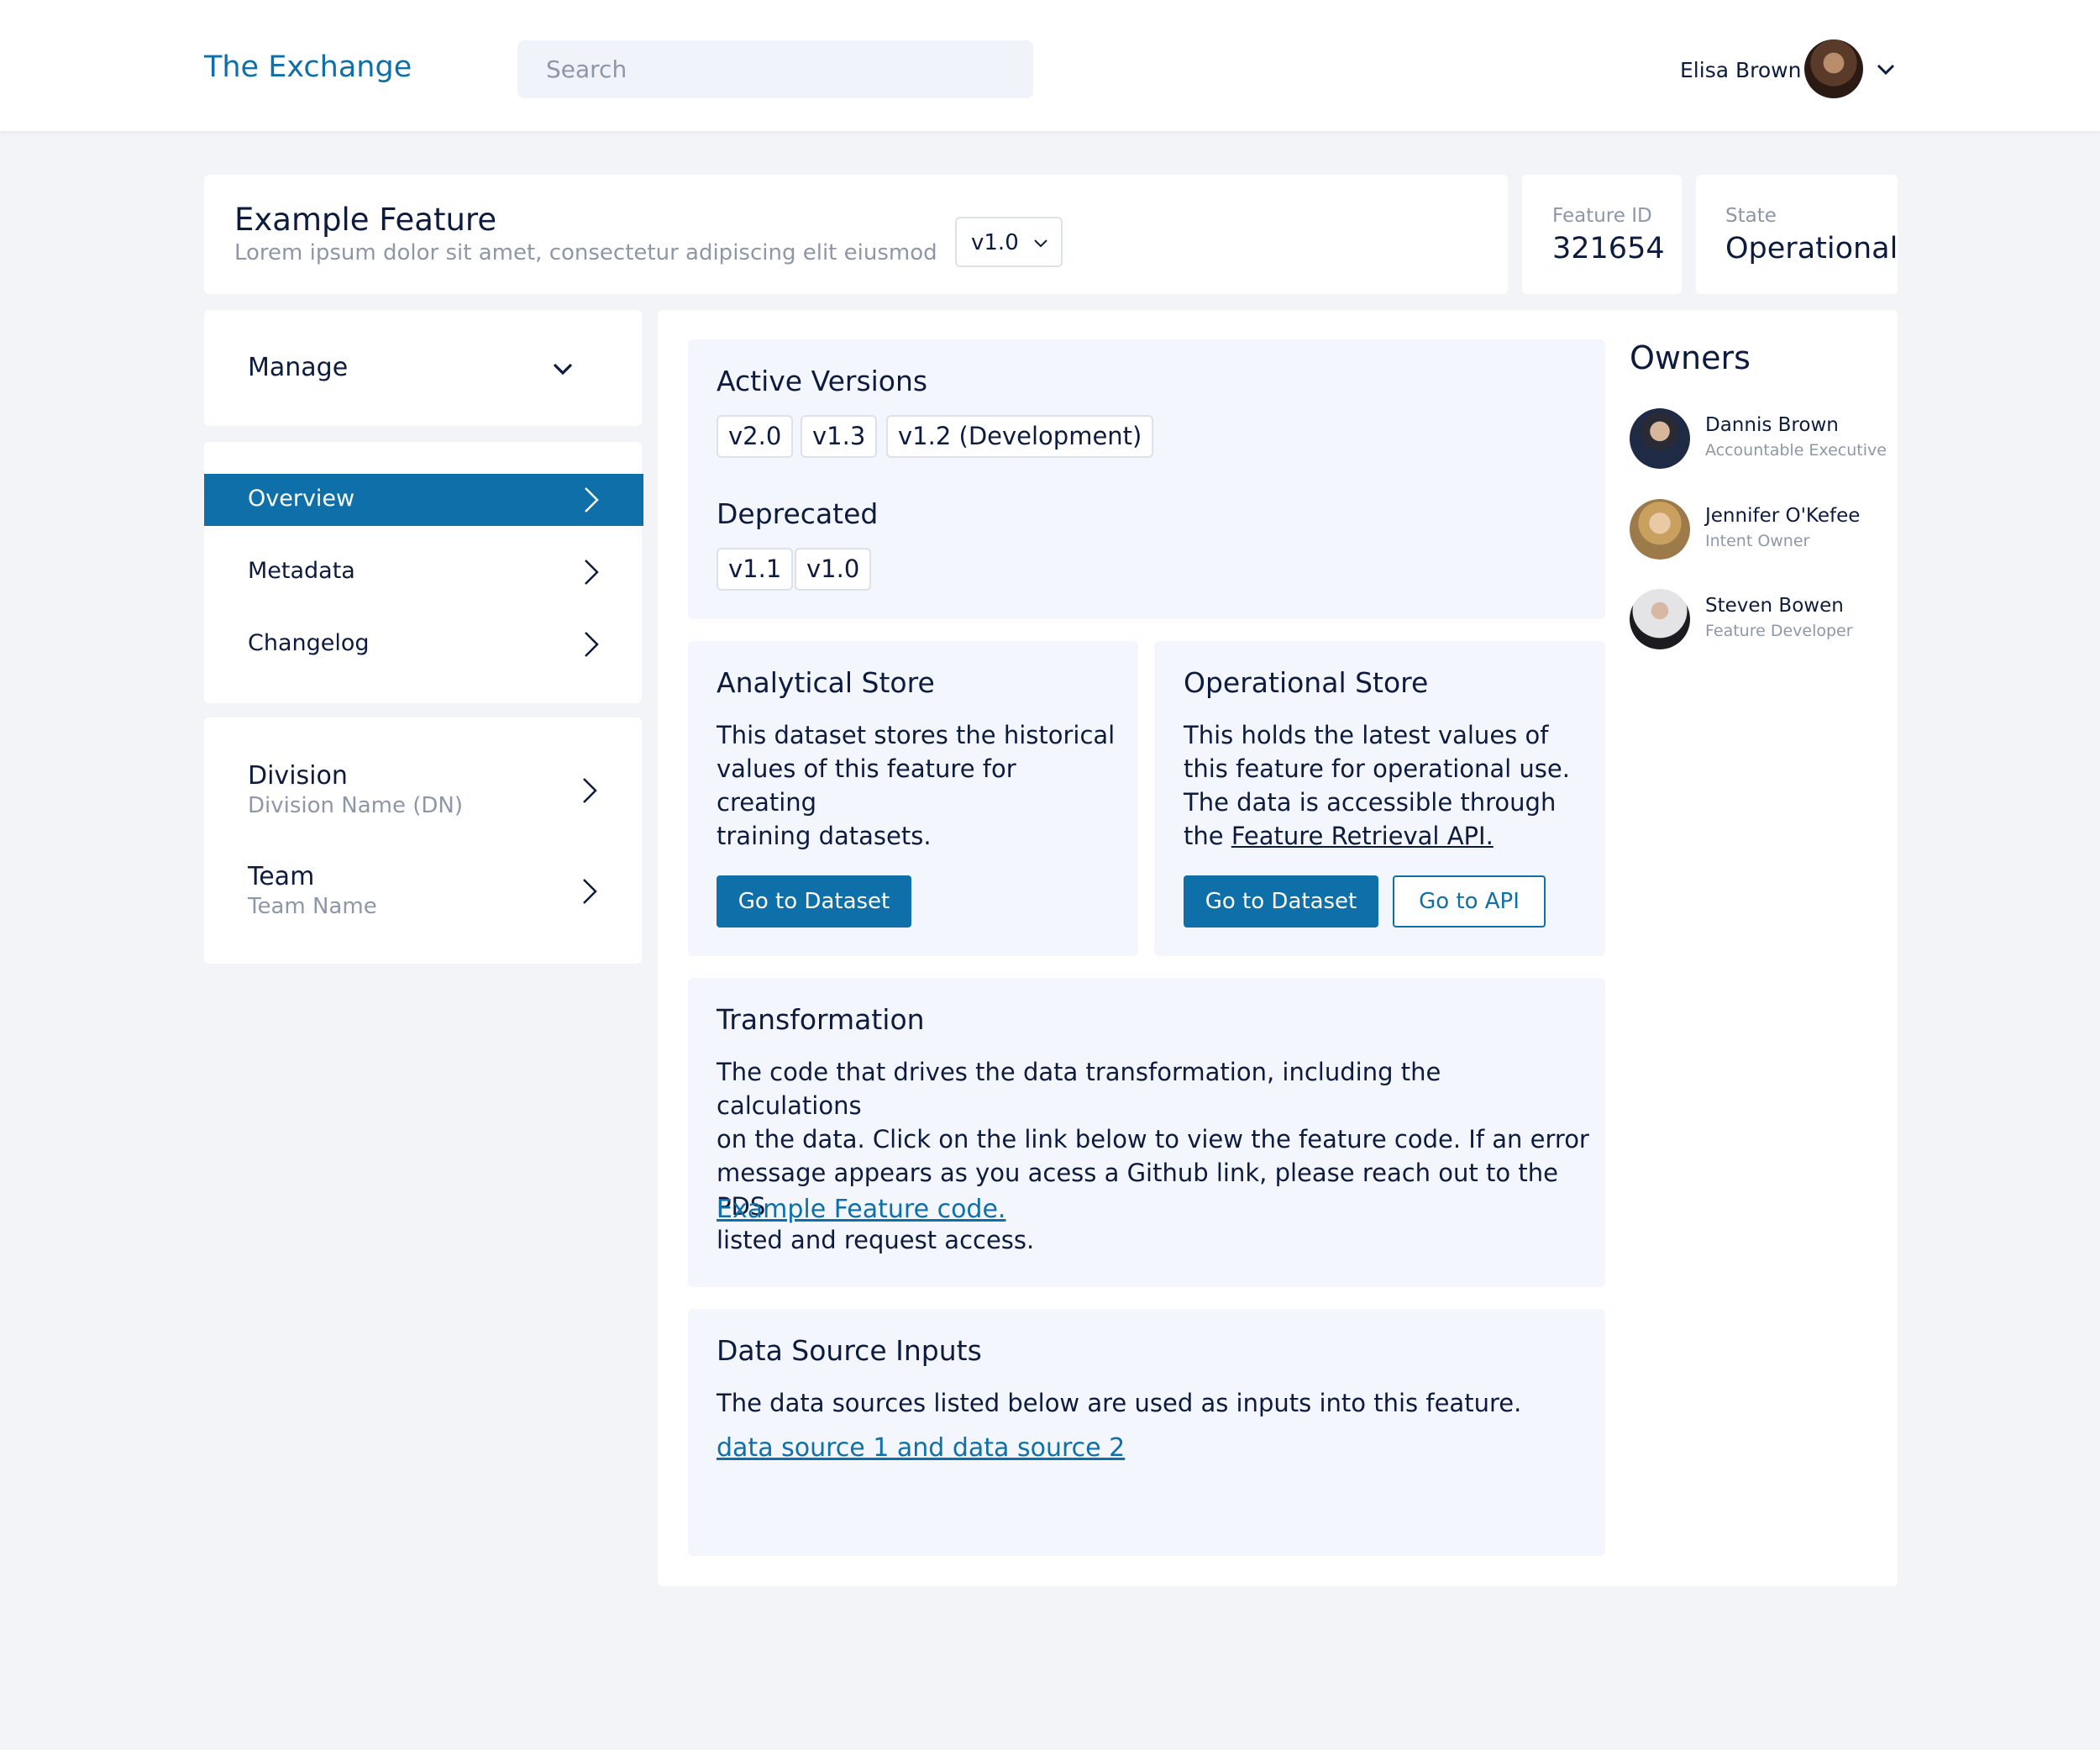 Image resolution: width=2100 pixels, height=1750 pixels. Describe the element at coordinates (1779, 631) in the screenshot. I see `owner-role: Feature Developer` at that location.